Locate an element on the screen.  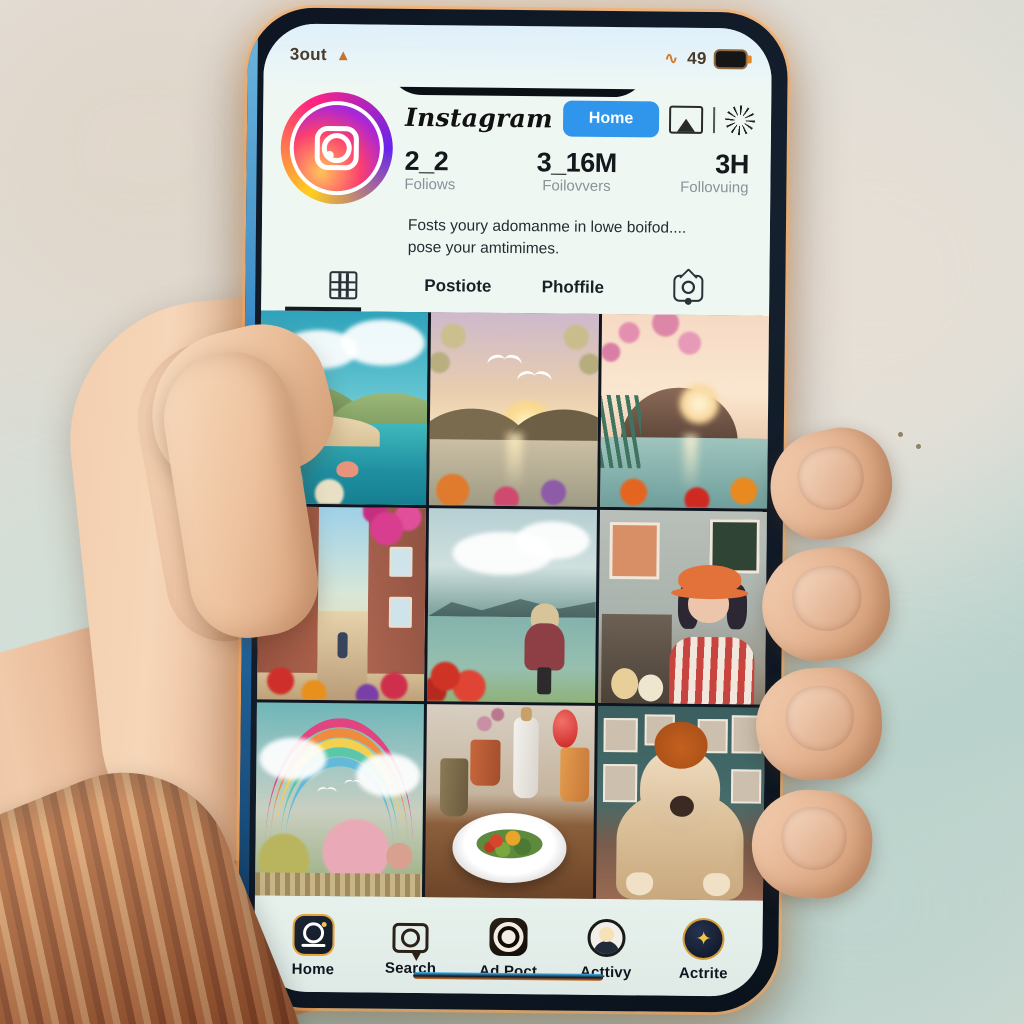
tab-label: Phoffile is located at coordinates (573, 287).